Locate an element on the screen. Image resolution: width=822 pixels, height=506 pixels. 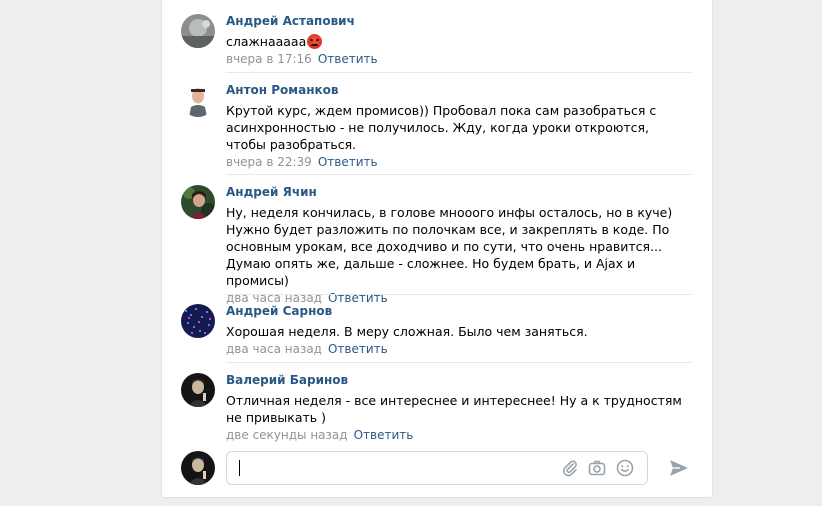
comment-text-content: слажнааааа is located at coordinates (266, 41).